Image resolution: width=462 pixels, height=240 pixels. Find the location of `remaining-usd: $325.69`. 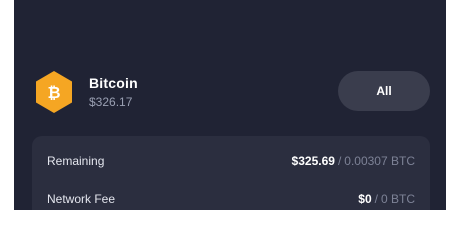

remaining-usd: $325.69 is located at coordinates (313, 161).